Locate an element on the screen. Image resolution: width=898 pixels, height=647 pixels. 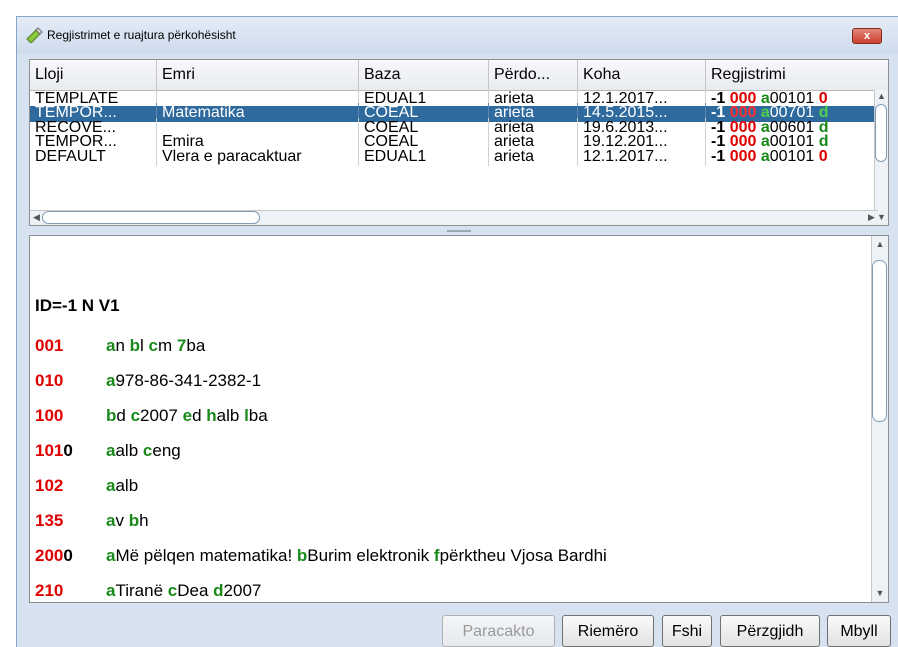
column-header-time: Koha is located at coordinates (642, 75).